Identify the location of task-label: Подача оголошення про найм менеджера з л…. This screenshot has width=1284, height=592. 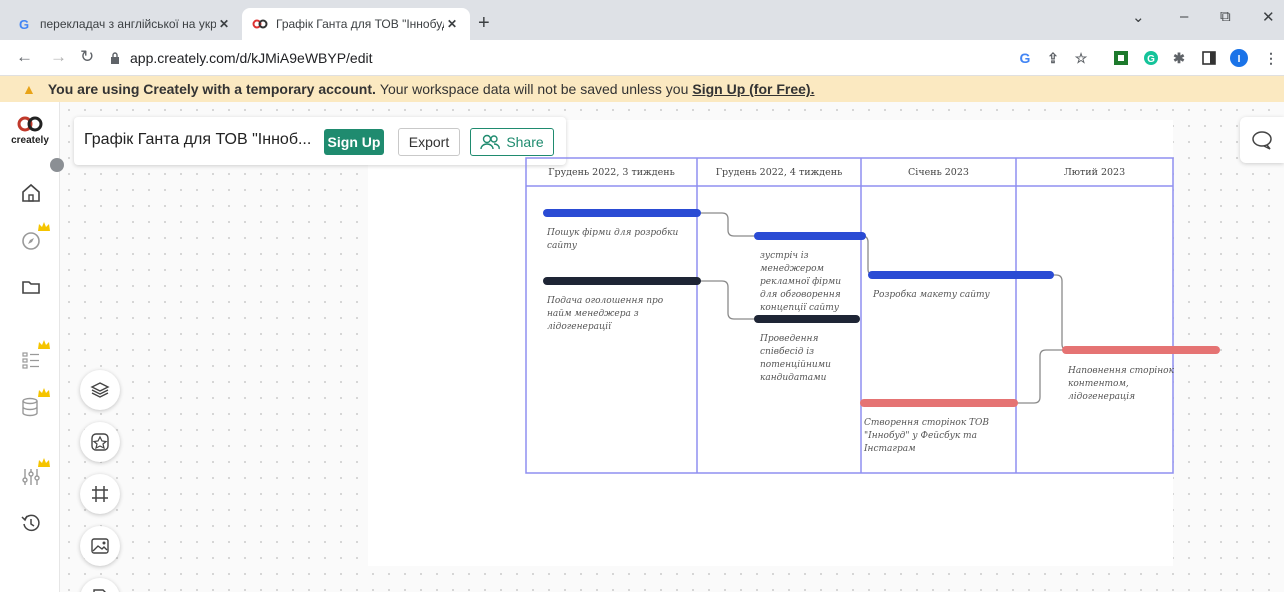
(617, 314).